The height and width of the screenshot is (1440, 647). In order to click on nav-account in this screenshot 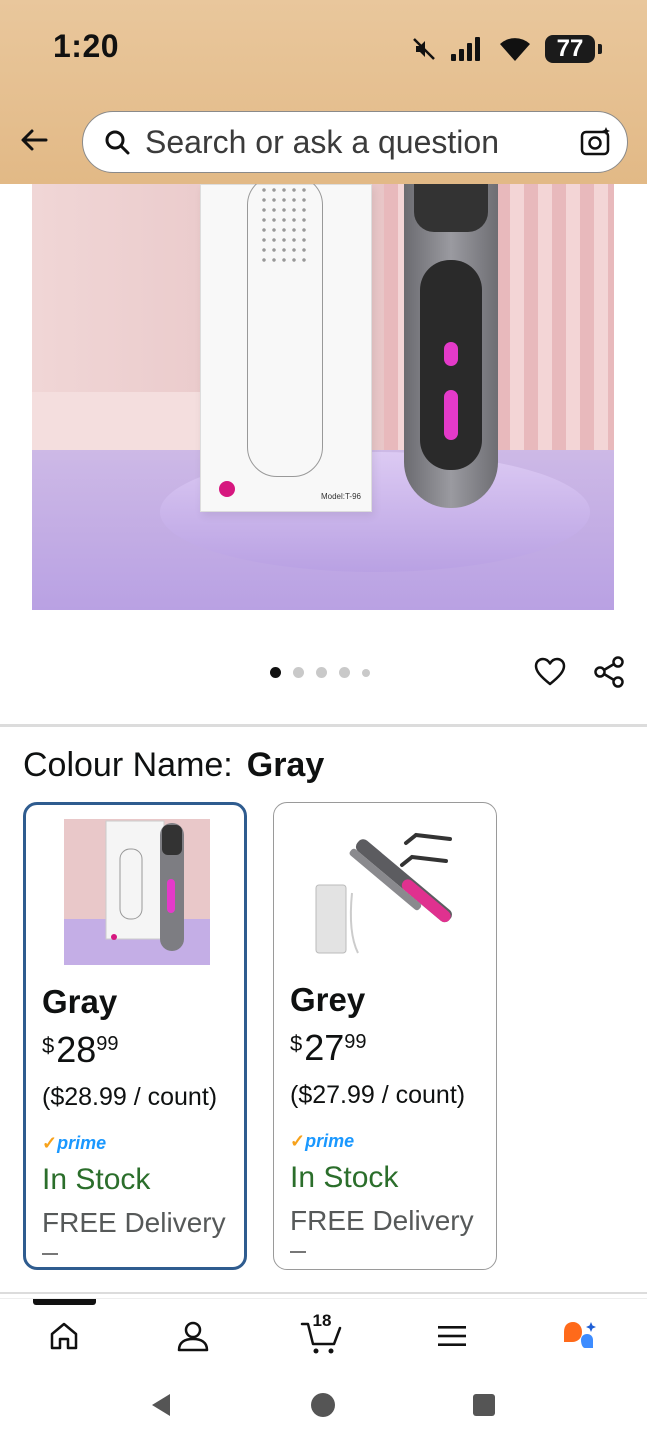, I will do `click(193, 1336)`.